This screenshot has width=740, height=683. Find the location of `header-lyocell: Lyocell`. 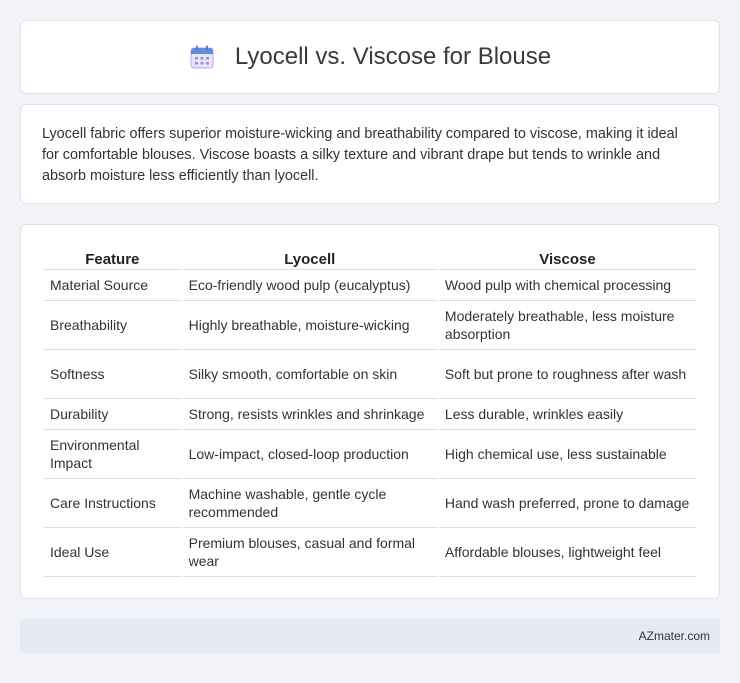

header-lyocell: Lyocell is located at coordinates (309, 258).